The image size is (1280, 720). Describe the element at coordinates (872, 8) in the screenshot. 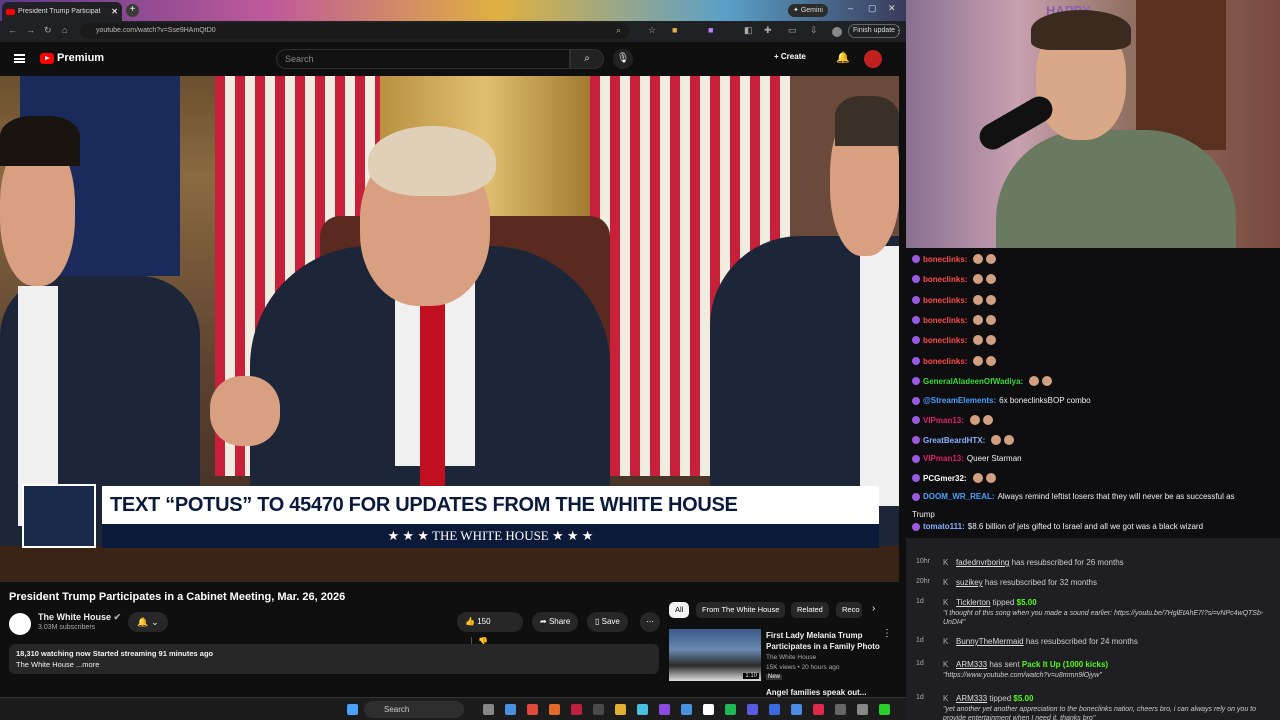

I see `maximize-icon: ▢` at that location.